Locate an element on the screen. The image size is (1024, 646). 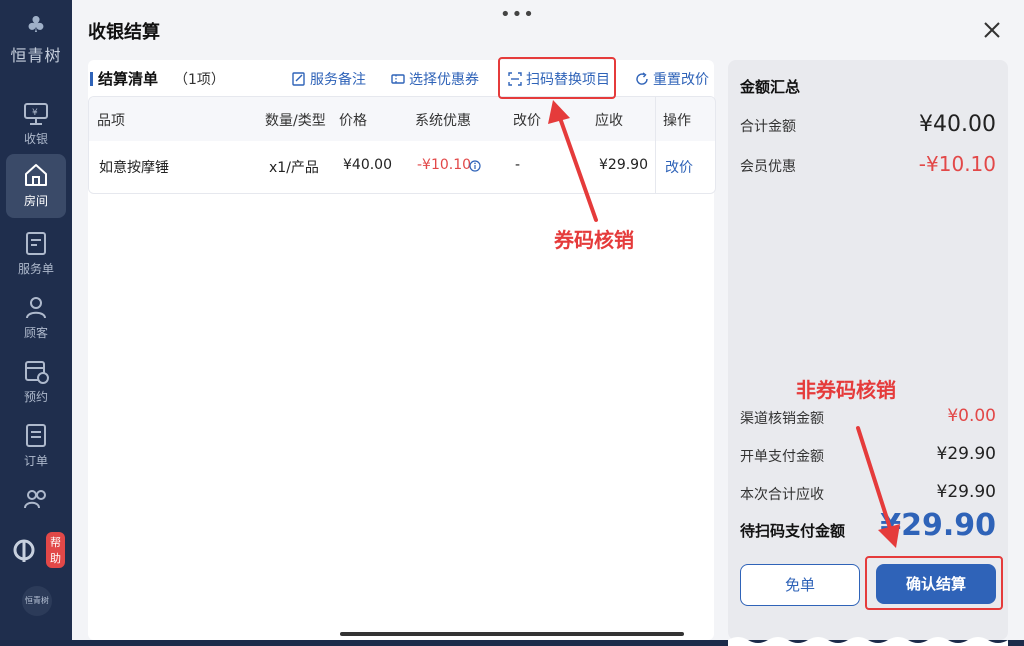
select-coupon-label: 选择优惠券 is located at coordinates (444, 80).